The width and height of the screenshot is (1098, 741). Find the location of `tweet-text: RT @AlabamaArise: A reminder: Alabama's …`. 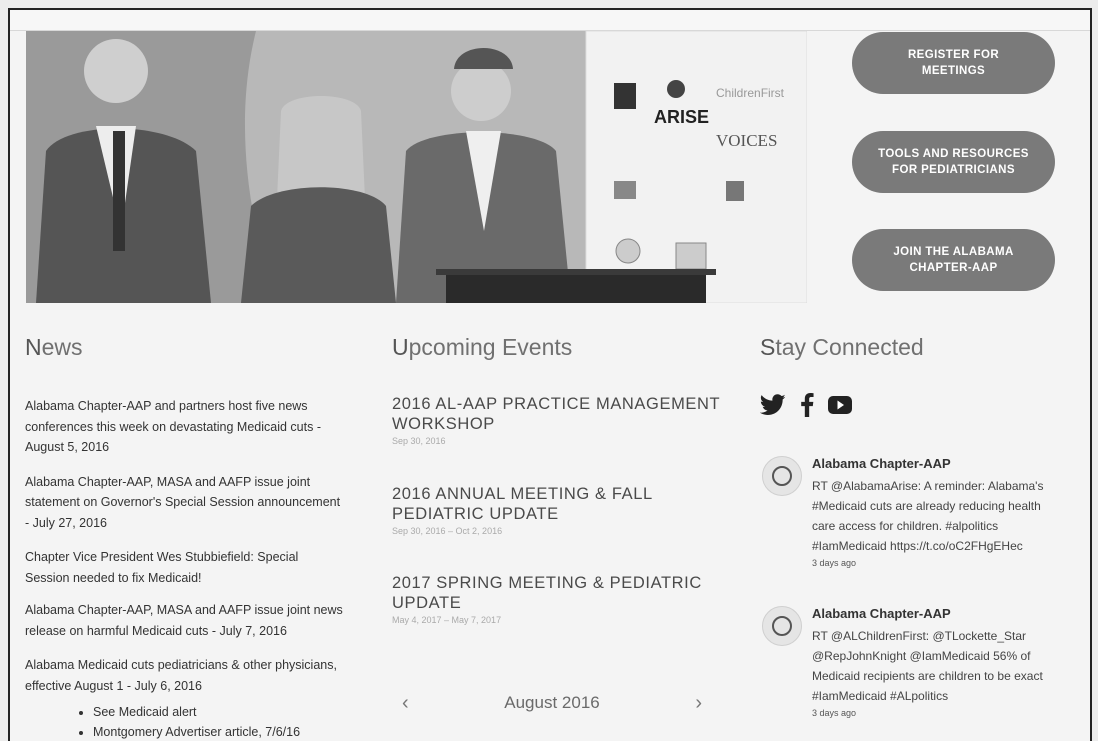

tweet-text: RT @AlabamaArise: A reminder: Alabama's … is located at coordinates (928, 516).